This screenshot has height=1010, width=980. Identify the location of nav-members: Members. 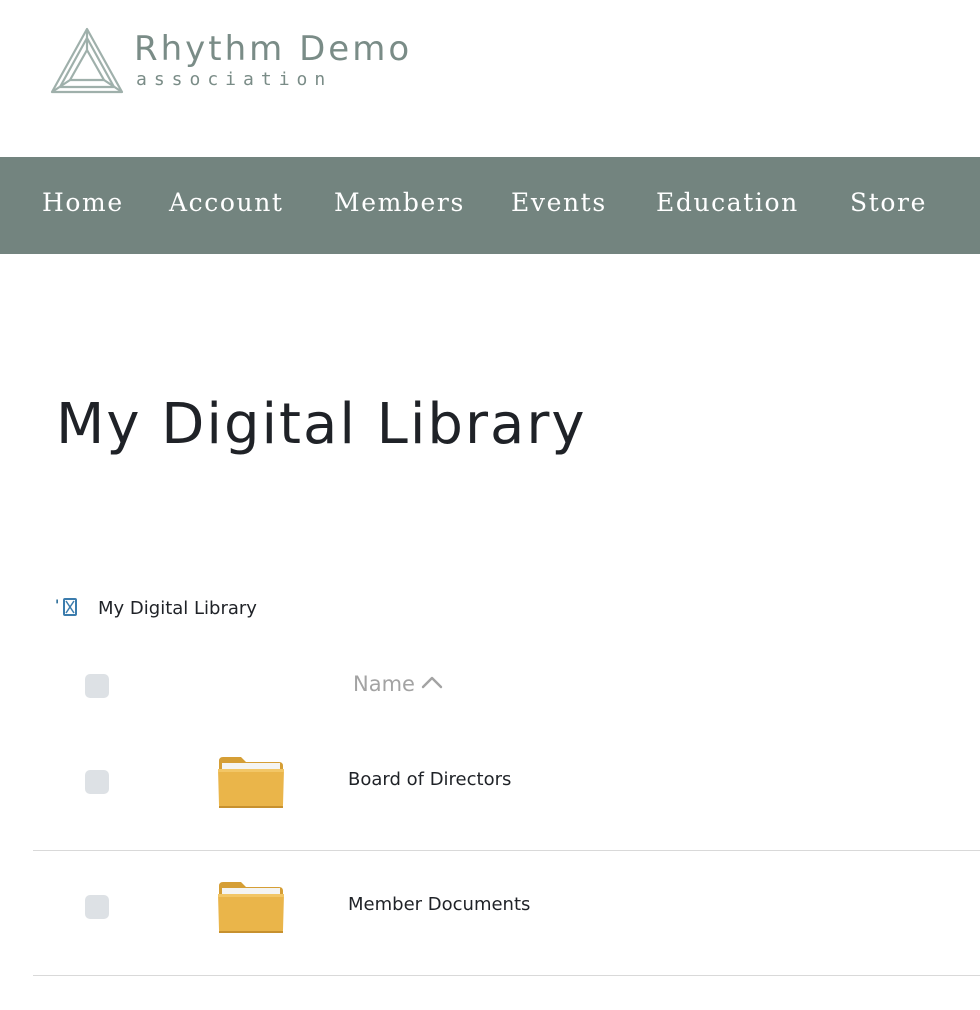
(399, 202).